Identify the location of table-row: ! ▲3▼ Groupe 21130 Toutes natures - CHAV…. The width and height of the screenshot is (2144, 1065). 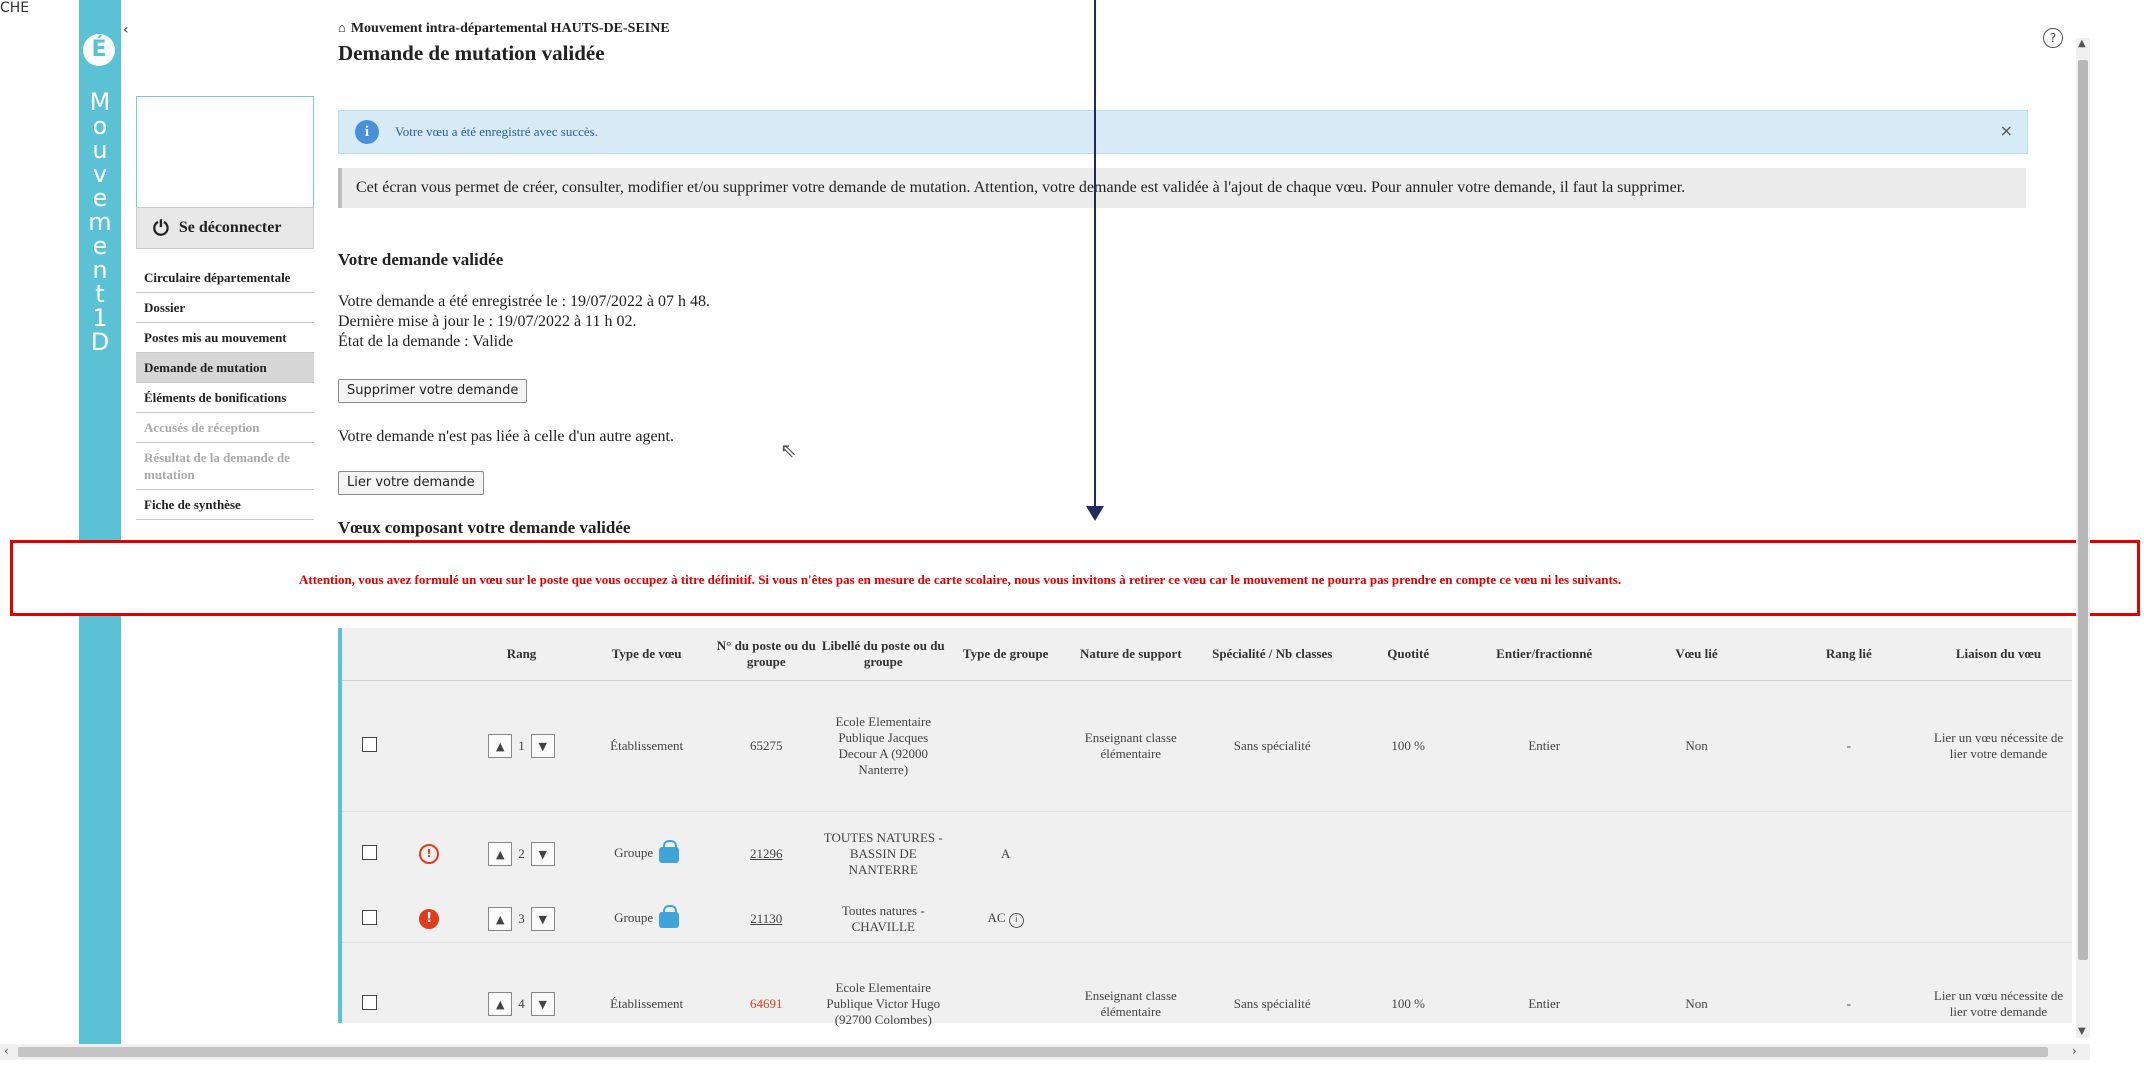
(1207, 919).